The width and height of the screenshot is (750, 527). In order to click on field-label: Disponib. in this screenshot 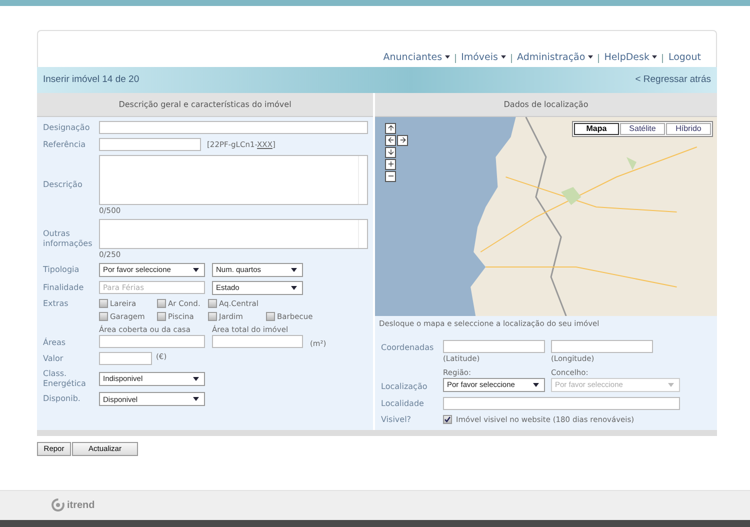, I will do `click(62, 399)`.